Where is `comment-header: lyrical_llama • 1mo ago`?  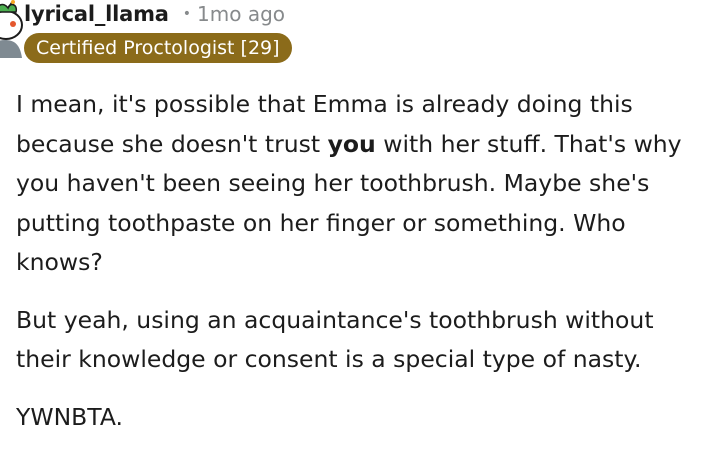 comment-header: lyrical_llama • 1mo ago is located at coordinates (154, 14).